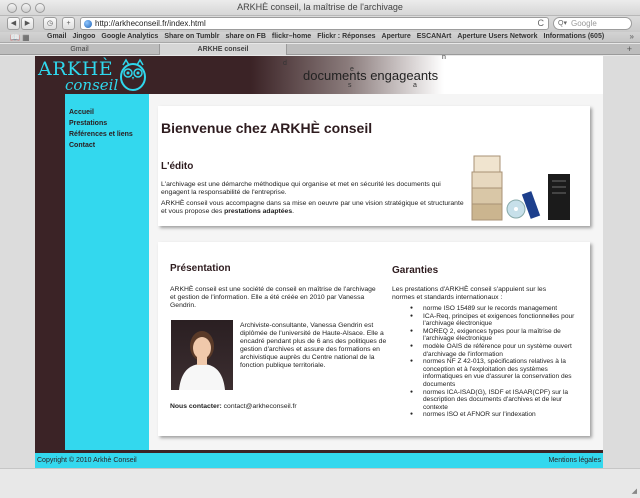  I want to click on footer-divider, so click(319, 451).